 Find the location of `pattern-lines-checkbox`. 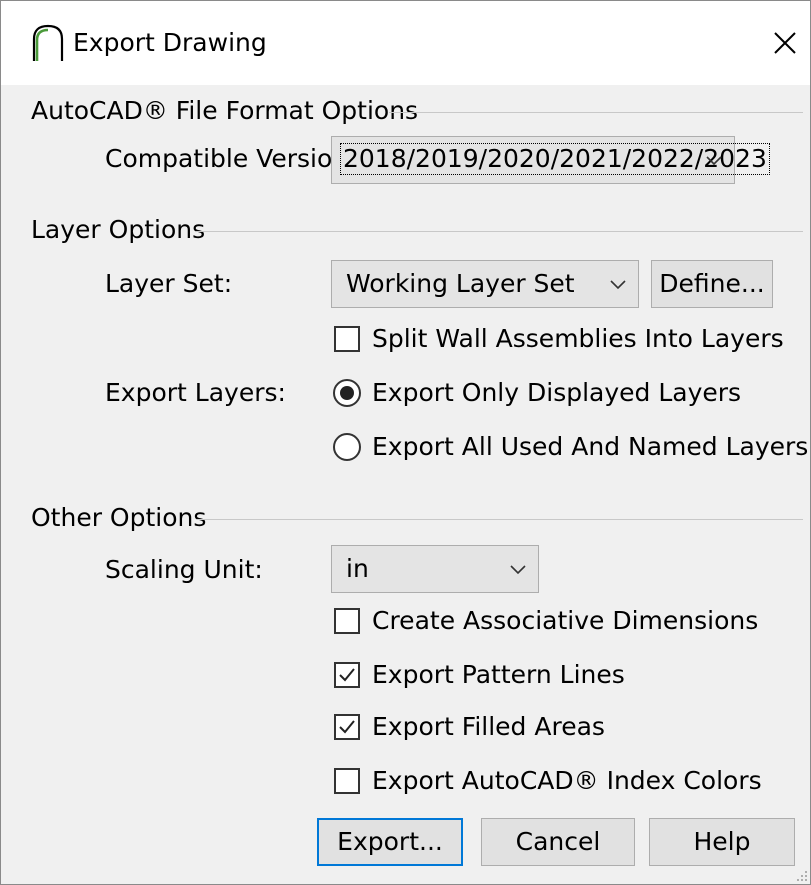

pattern-lines-checkbox is located at coordinates (347, 675).